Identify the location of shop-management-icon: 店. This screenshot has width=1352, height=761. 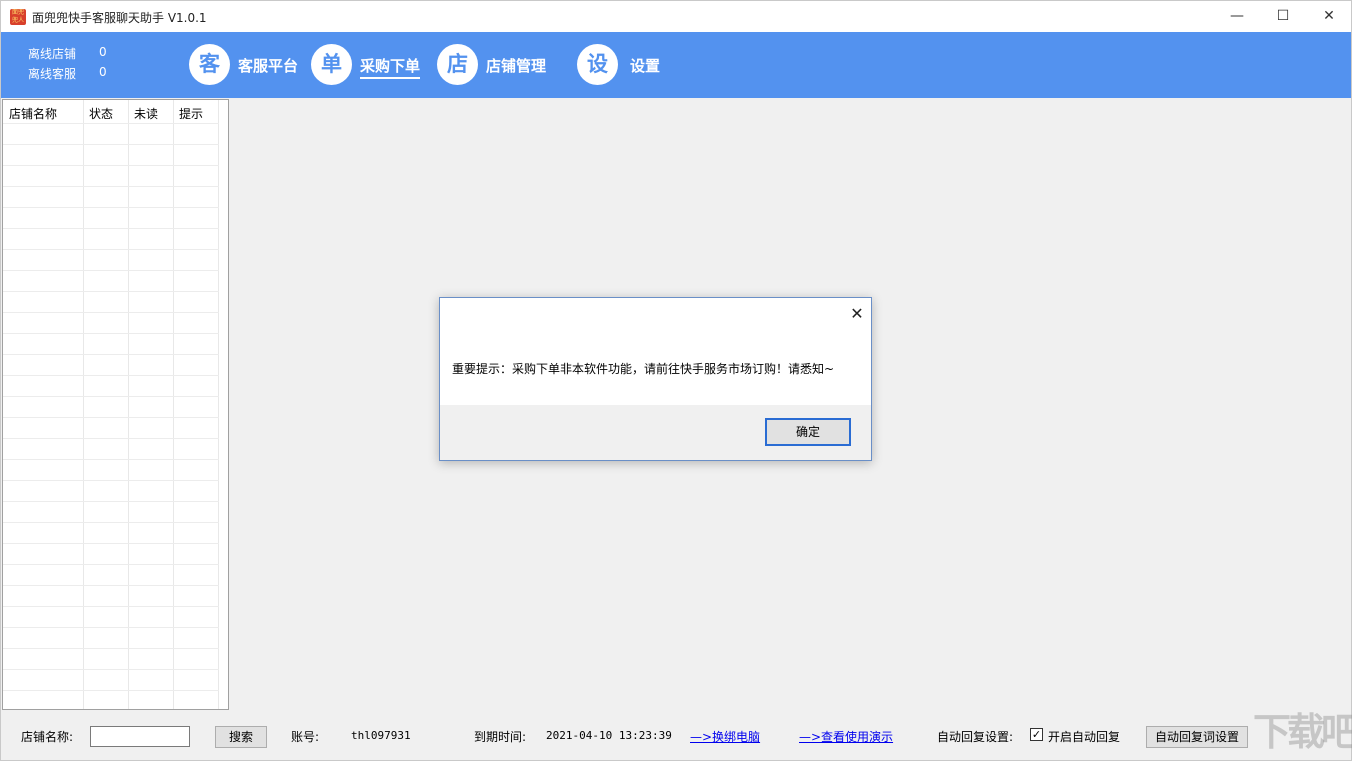
(457, 64).